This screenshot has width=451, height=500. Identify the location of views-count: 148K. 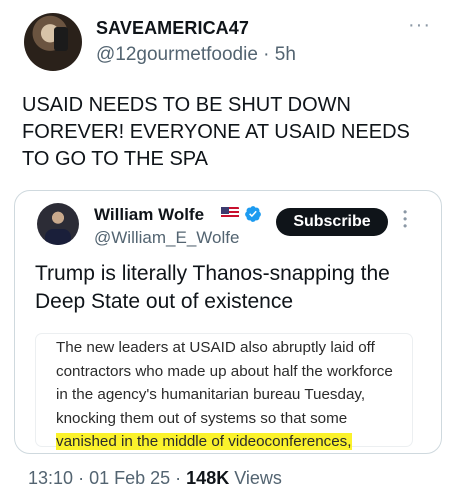
(207, 478).